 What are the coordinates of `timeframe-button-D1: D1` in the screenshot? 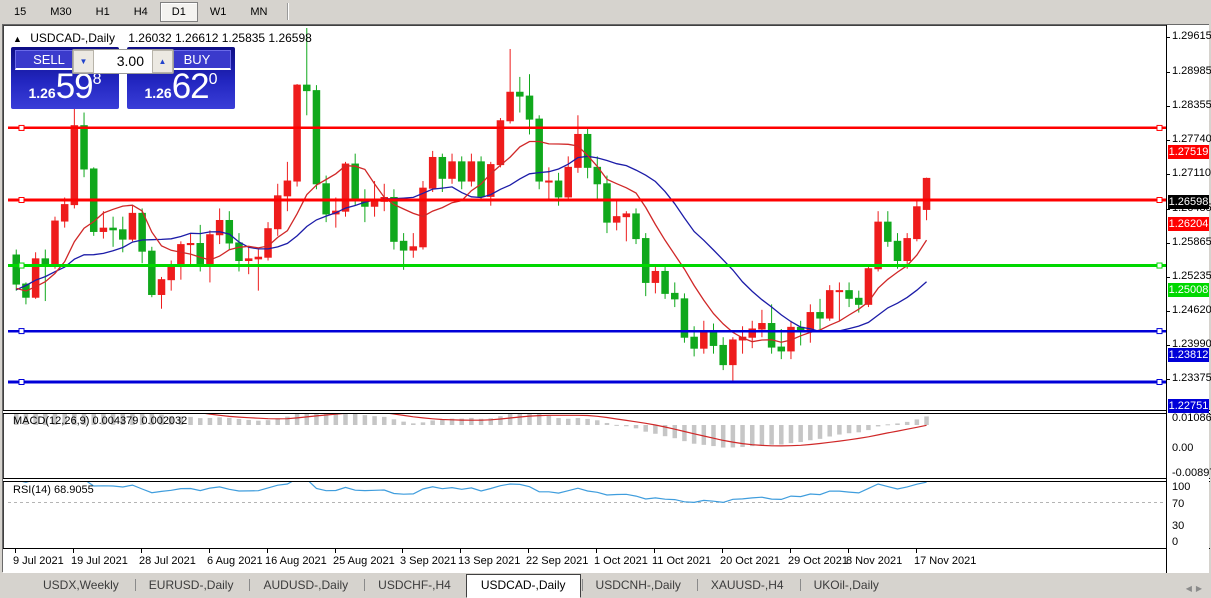 It's located at (178, 11).